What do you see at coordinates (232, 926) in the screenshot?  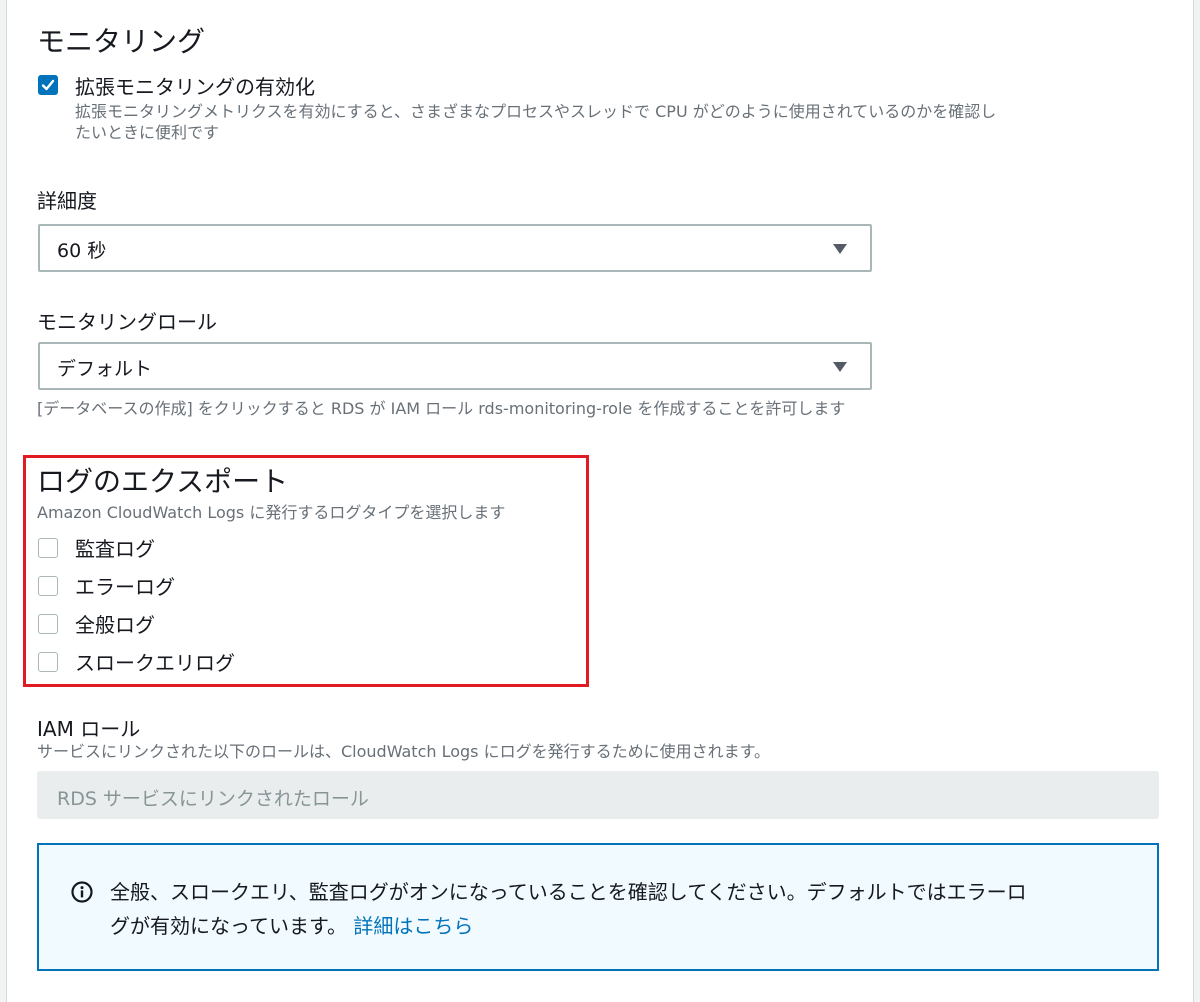 I see `info-text-line-2: グが有効になっています。` at bounding box center [232, 926].